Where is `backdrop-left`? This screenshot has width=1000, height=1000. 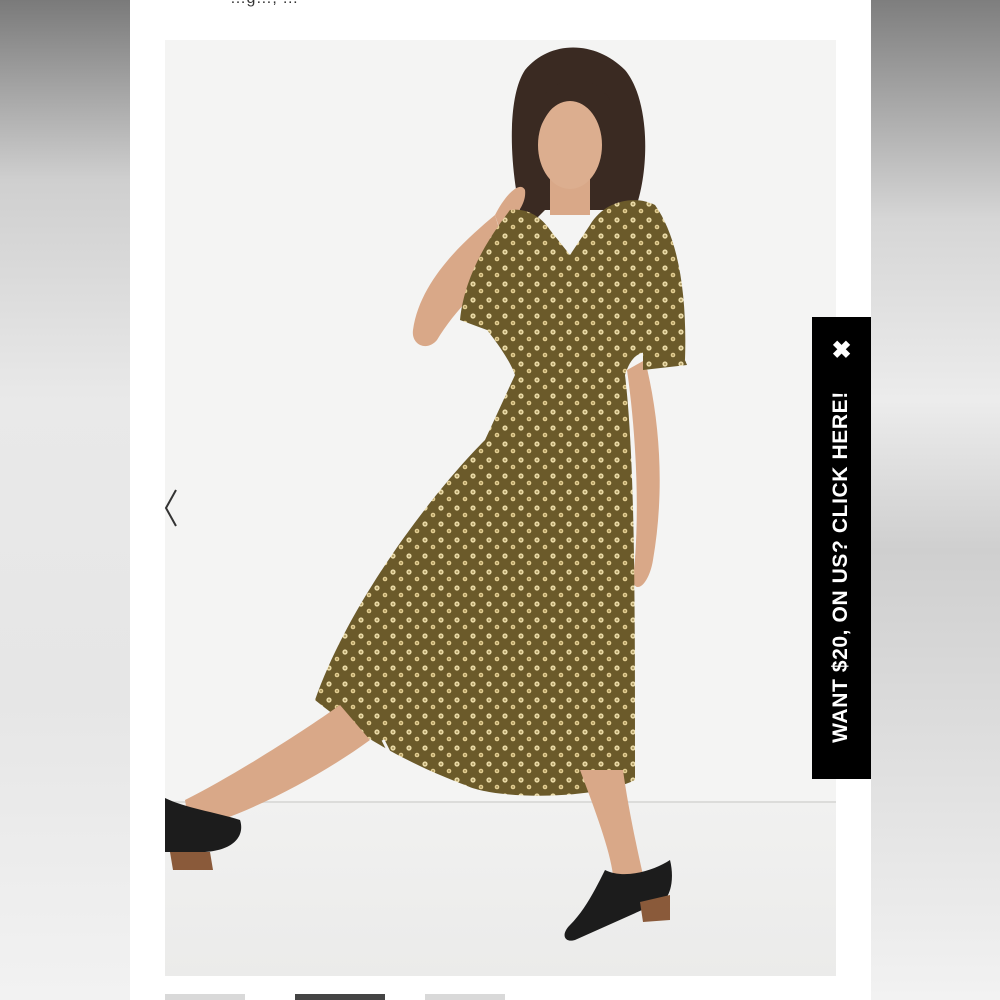
backdrop-left is located at coordinates (65, 500).